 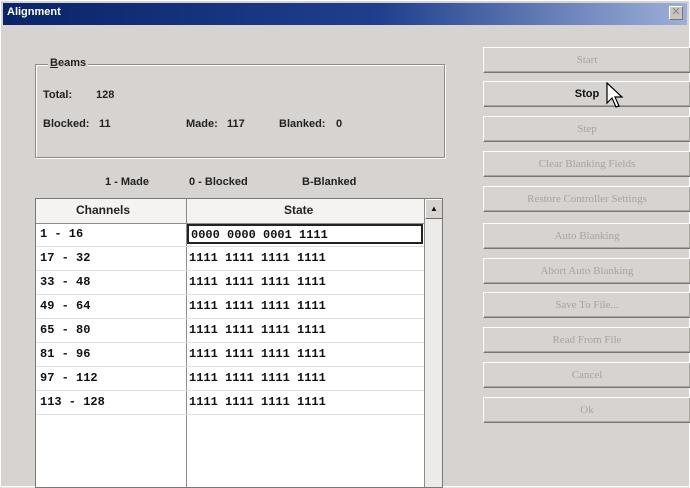 I want to click on restore-controller-settings-button: Restore Controller Settings, so click(x=586, y=199).